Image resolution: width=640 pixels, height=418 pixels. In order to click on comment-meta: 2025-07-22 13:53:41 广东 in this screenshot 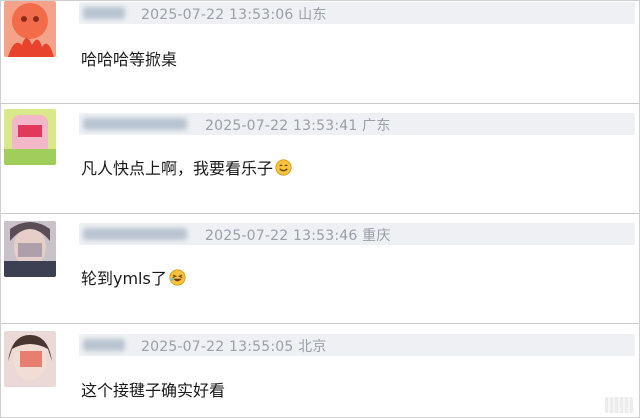, I will do `click(357, 124)`.